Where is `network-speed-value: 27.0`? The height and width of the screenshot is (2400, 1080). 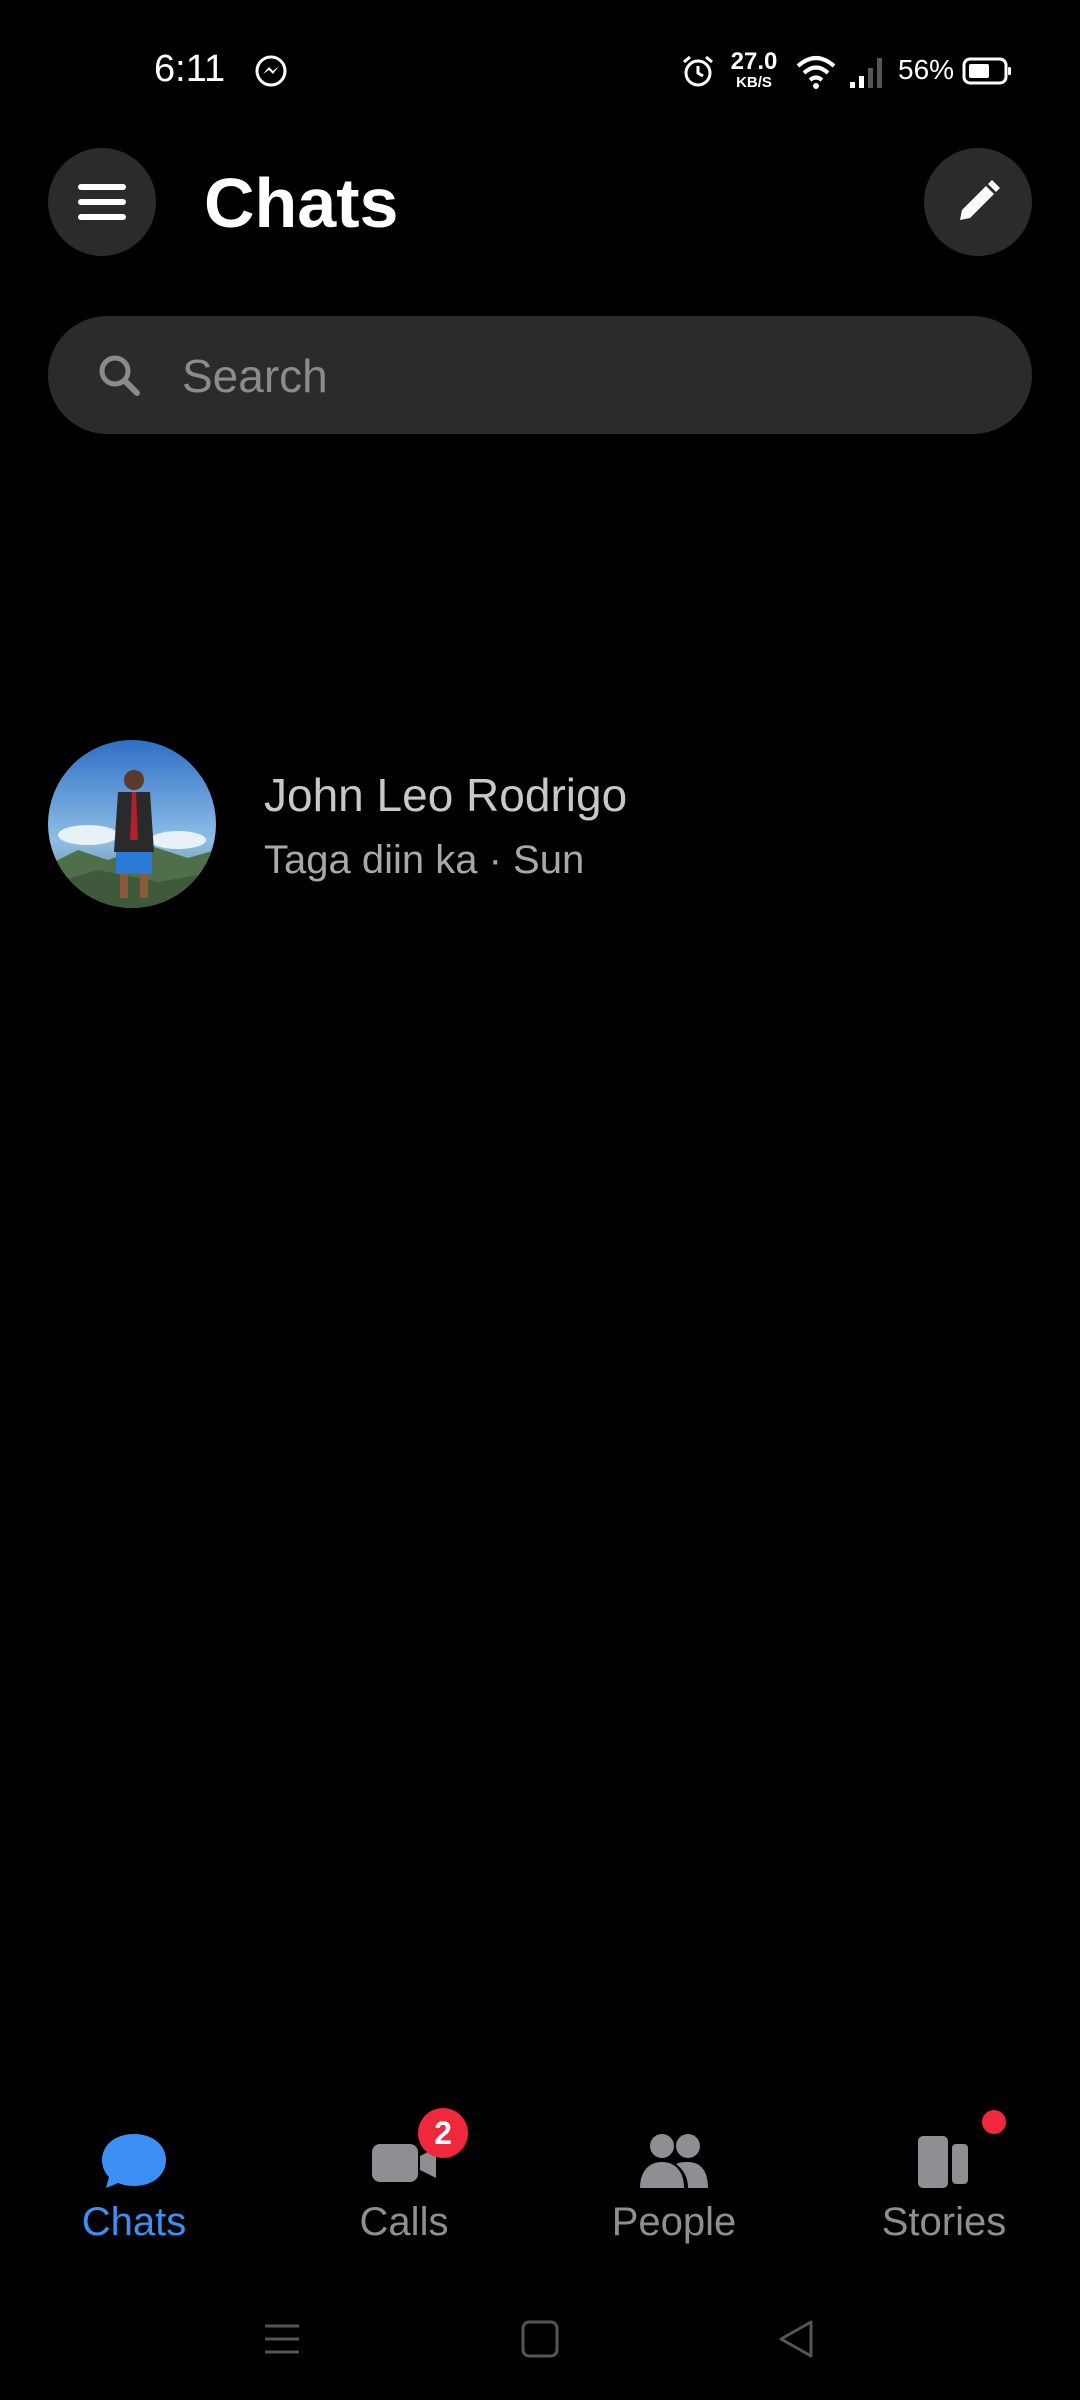
network-speed-value: 27.0 is located at coordinates (754, 61).